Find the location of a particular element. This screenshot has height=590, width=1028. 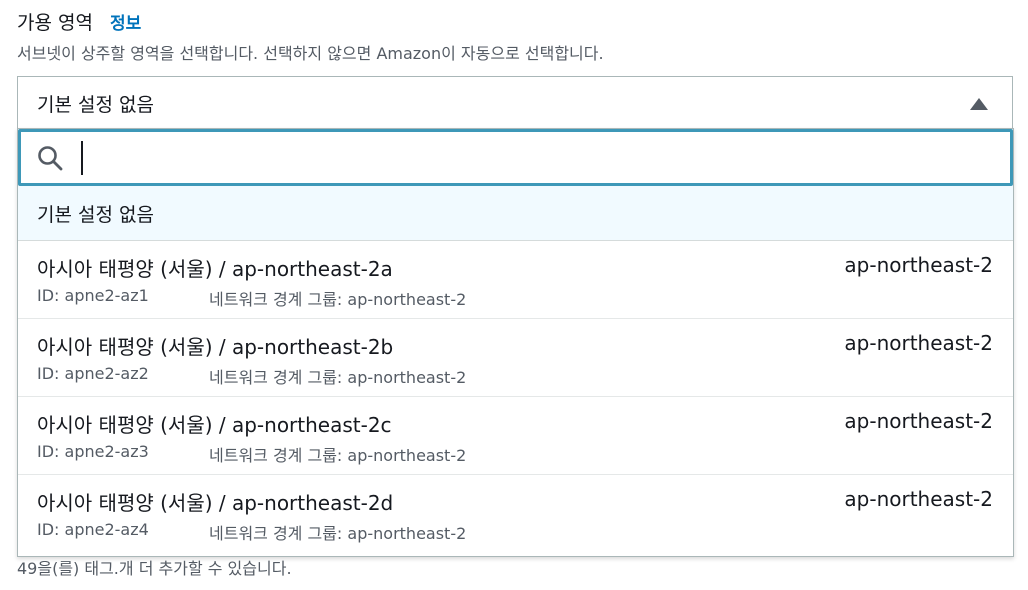

caret-up-icon is located at coordinates (979, 104).